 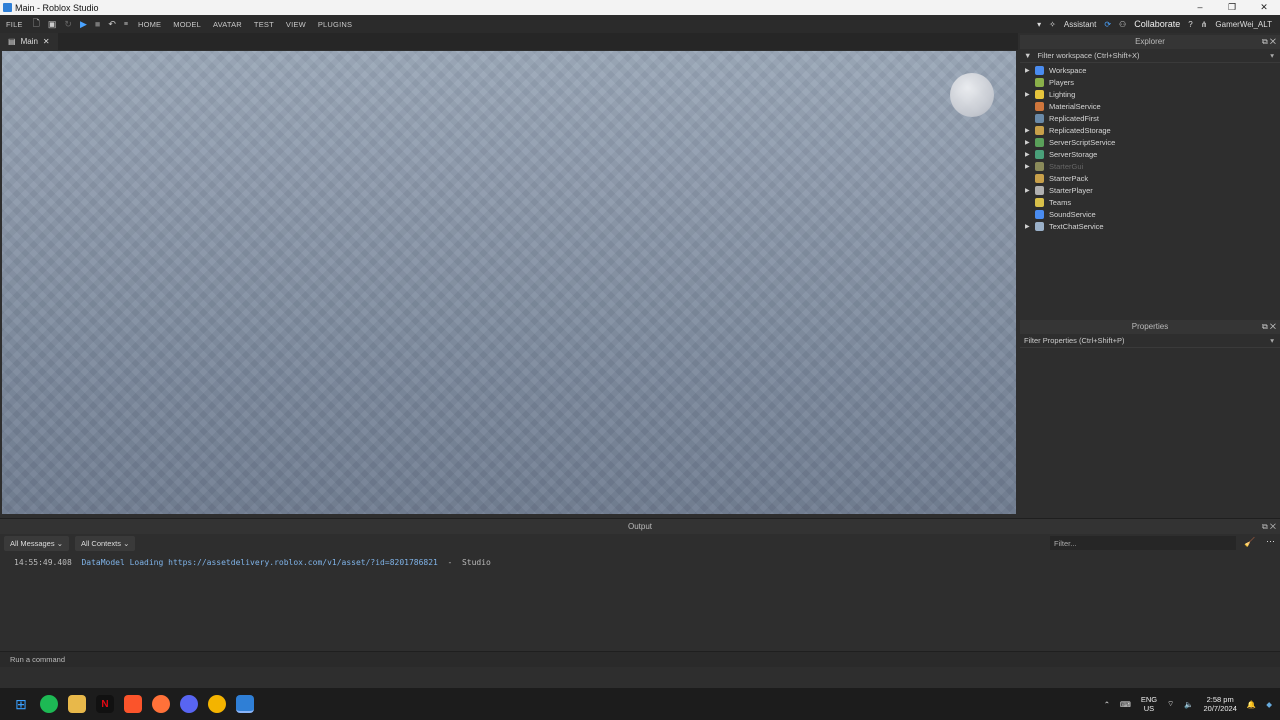 What do you see at coordinates (1150, 190) in the screenshot?
I see `explorer-item-starterplayer: ▶ StarterPlayer` at bounding box center [1150, 190].